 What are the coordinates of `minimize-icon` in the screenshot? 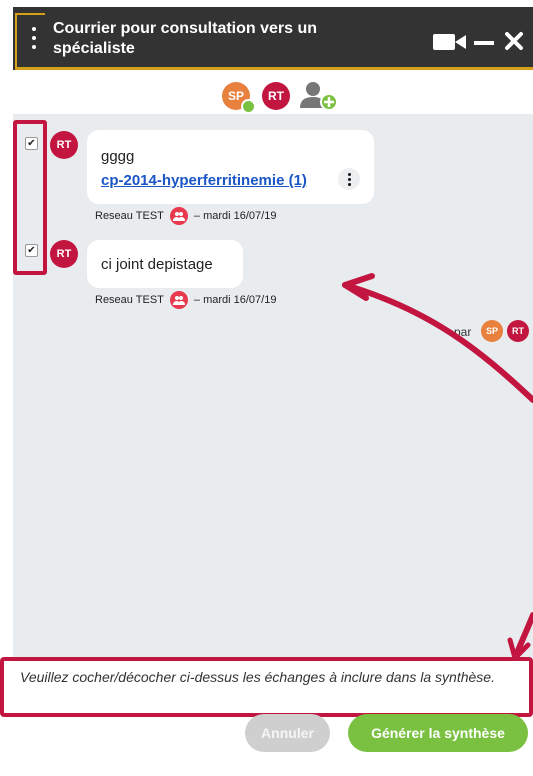 It's located at (484, 43).